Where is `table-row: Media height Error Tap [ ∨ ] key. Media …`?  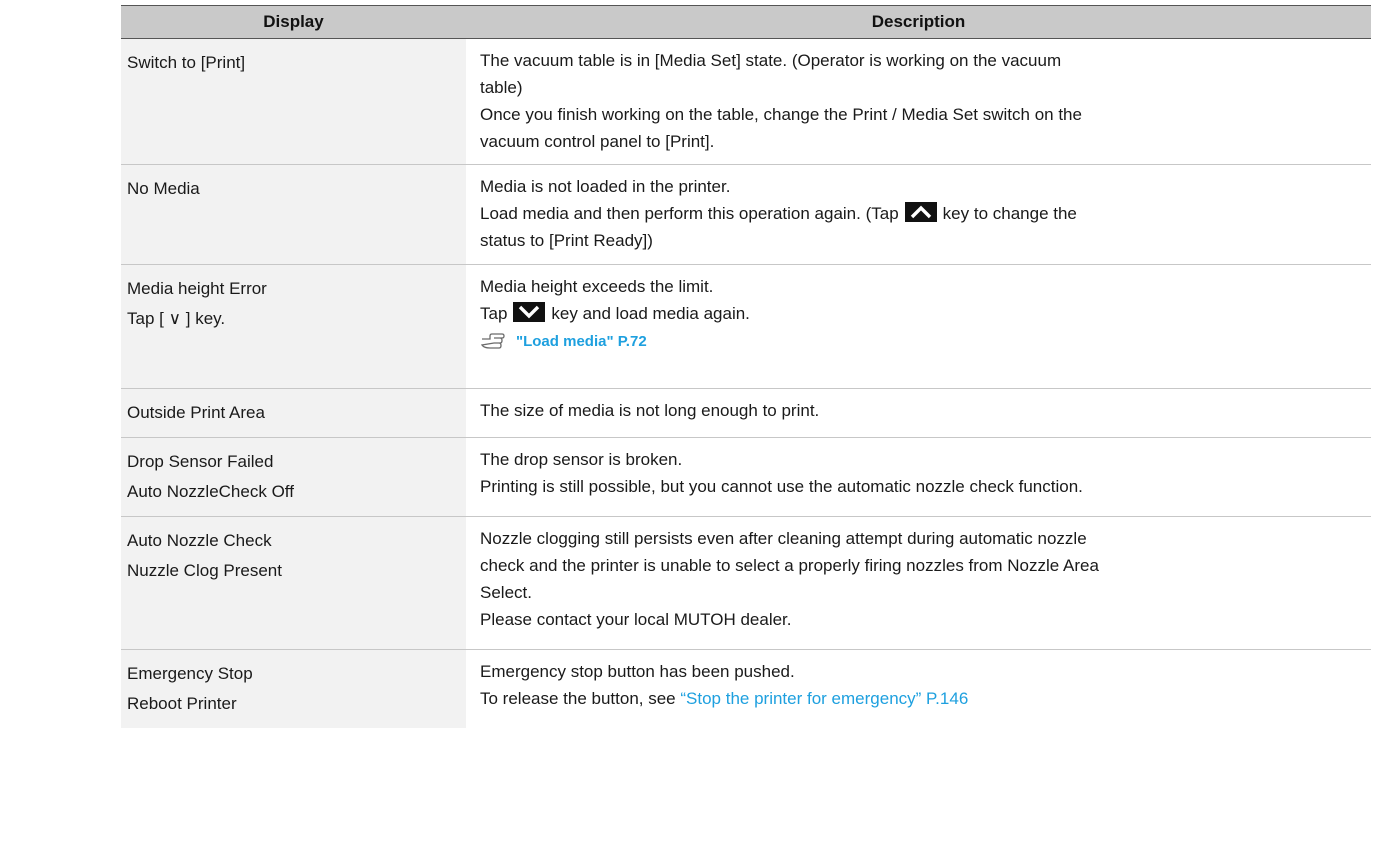 table-row: Media height Error Tap [ ∨ ] key. Media … is located at coordinates (746, 326).